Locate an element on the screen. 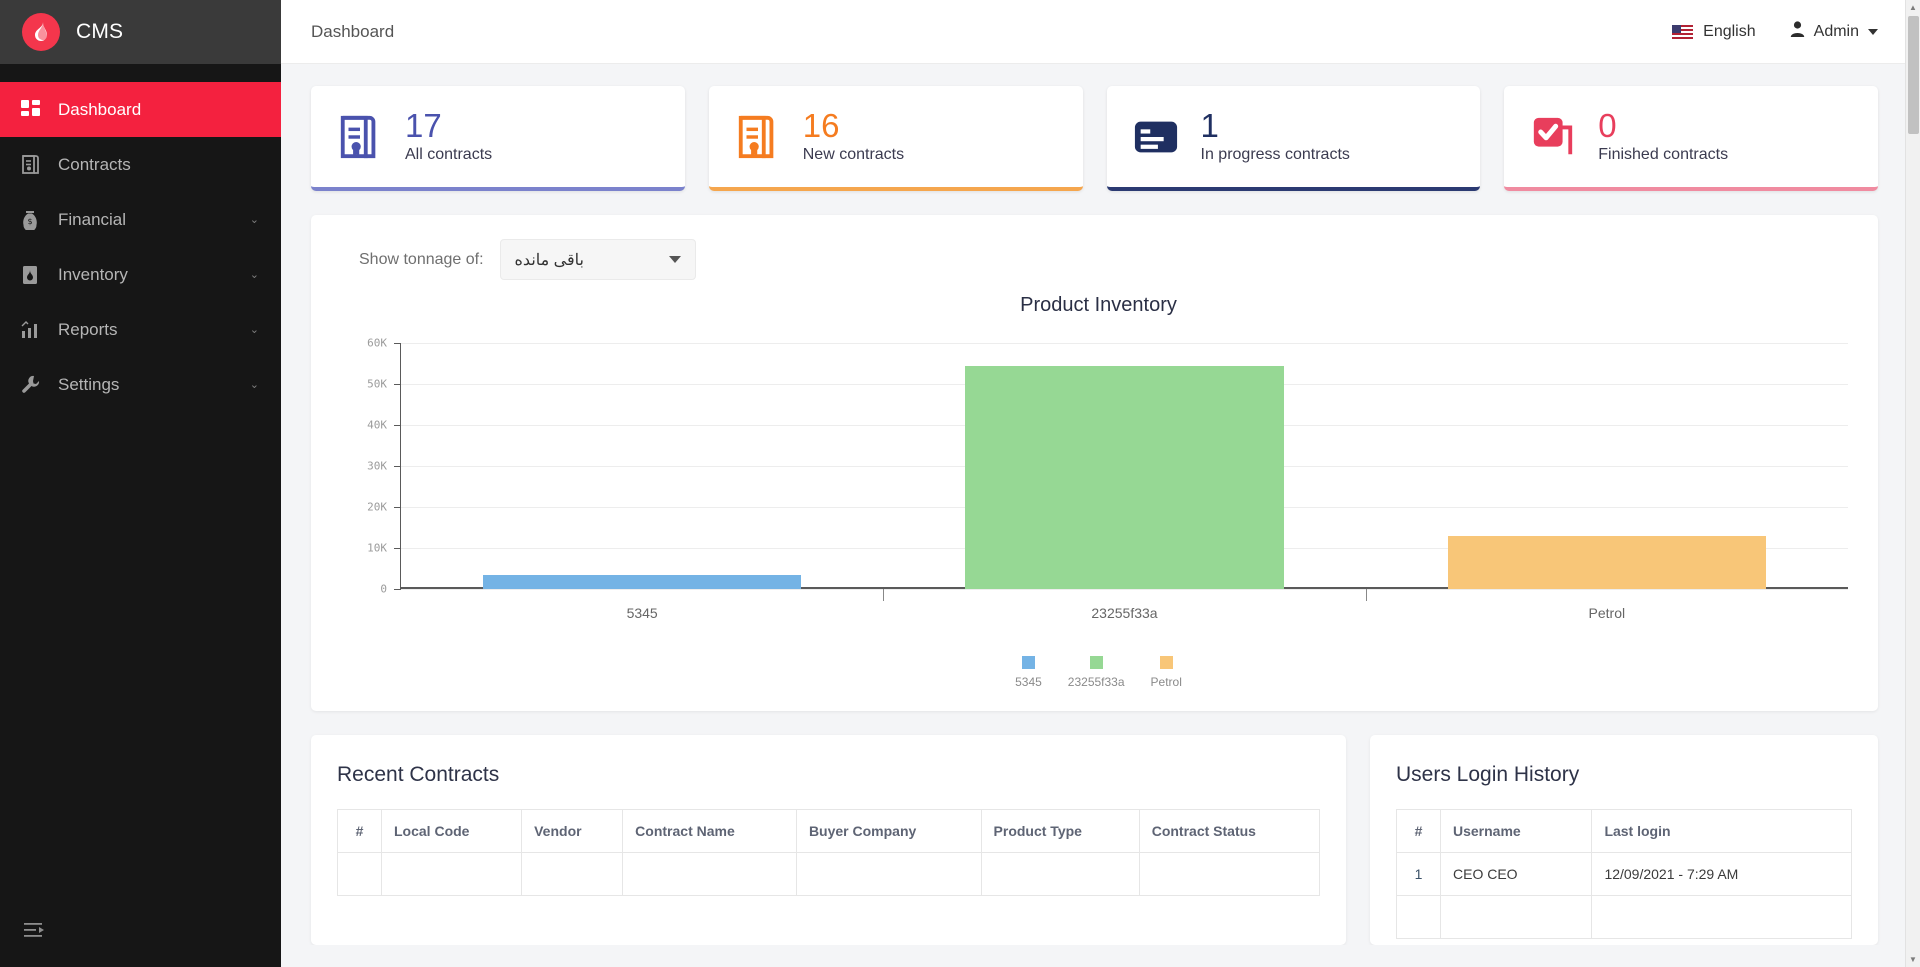 Image resolution: width=1920 pixels, height=967 pixels. stat-card-value: 16 is located at coordinates (821, 125).